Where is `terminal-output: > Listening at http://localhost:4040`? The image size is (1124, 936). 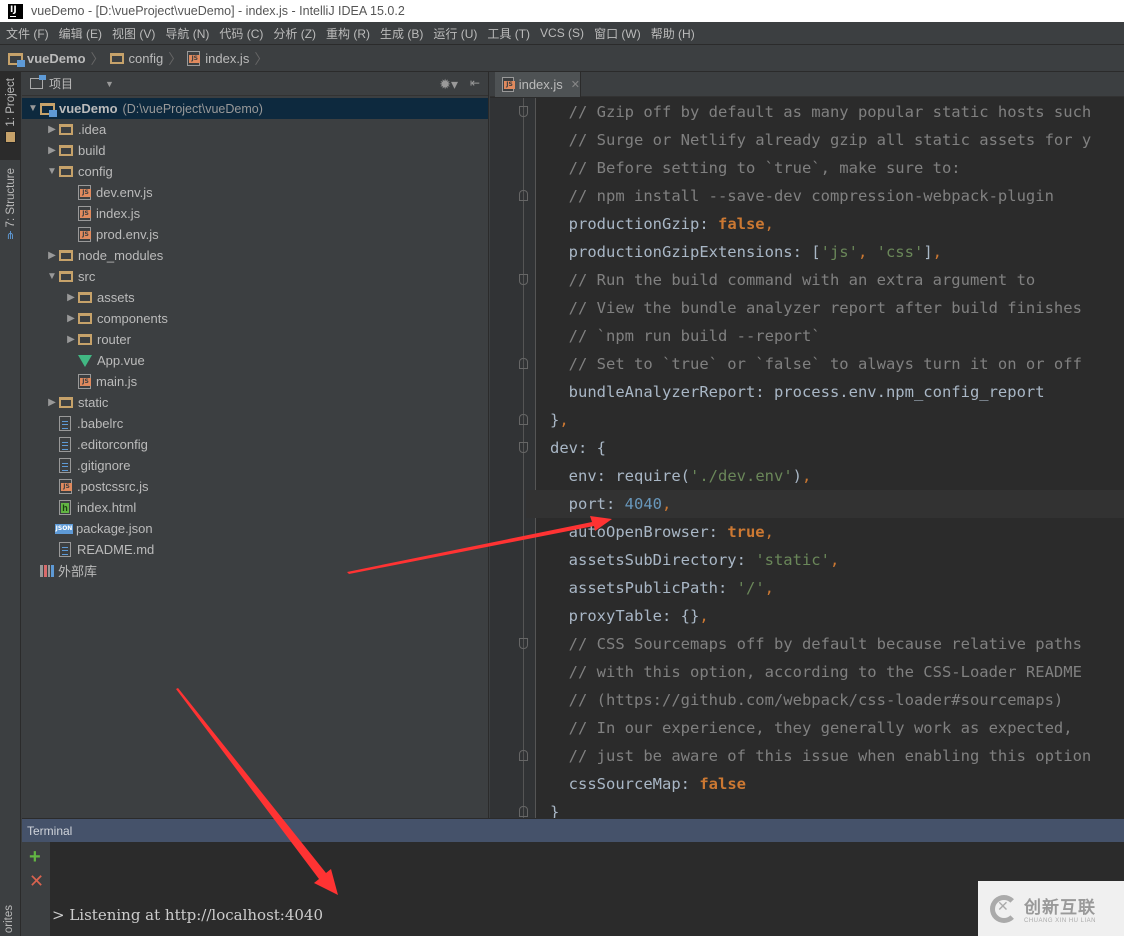 terminal-output: > Listening at http://localhost:4040 is located at coordinates (187, 915).